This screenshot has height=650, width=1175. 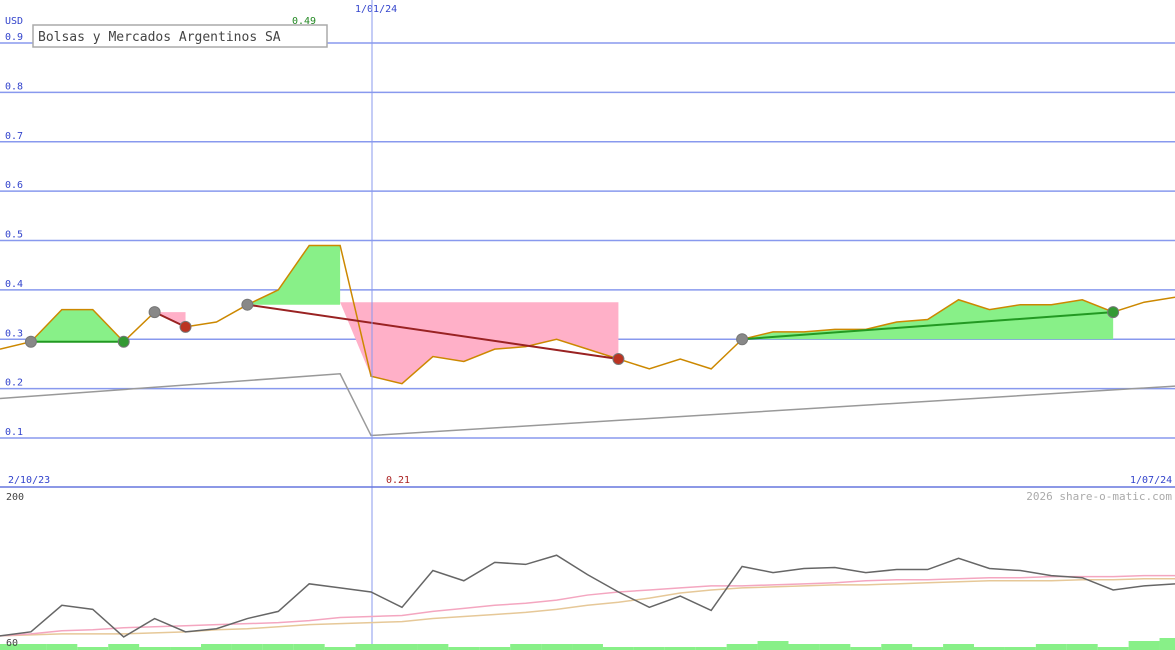 I want to click on date-label-end: 1/07/24, so click(x=1151, y=480).